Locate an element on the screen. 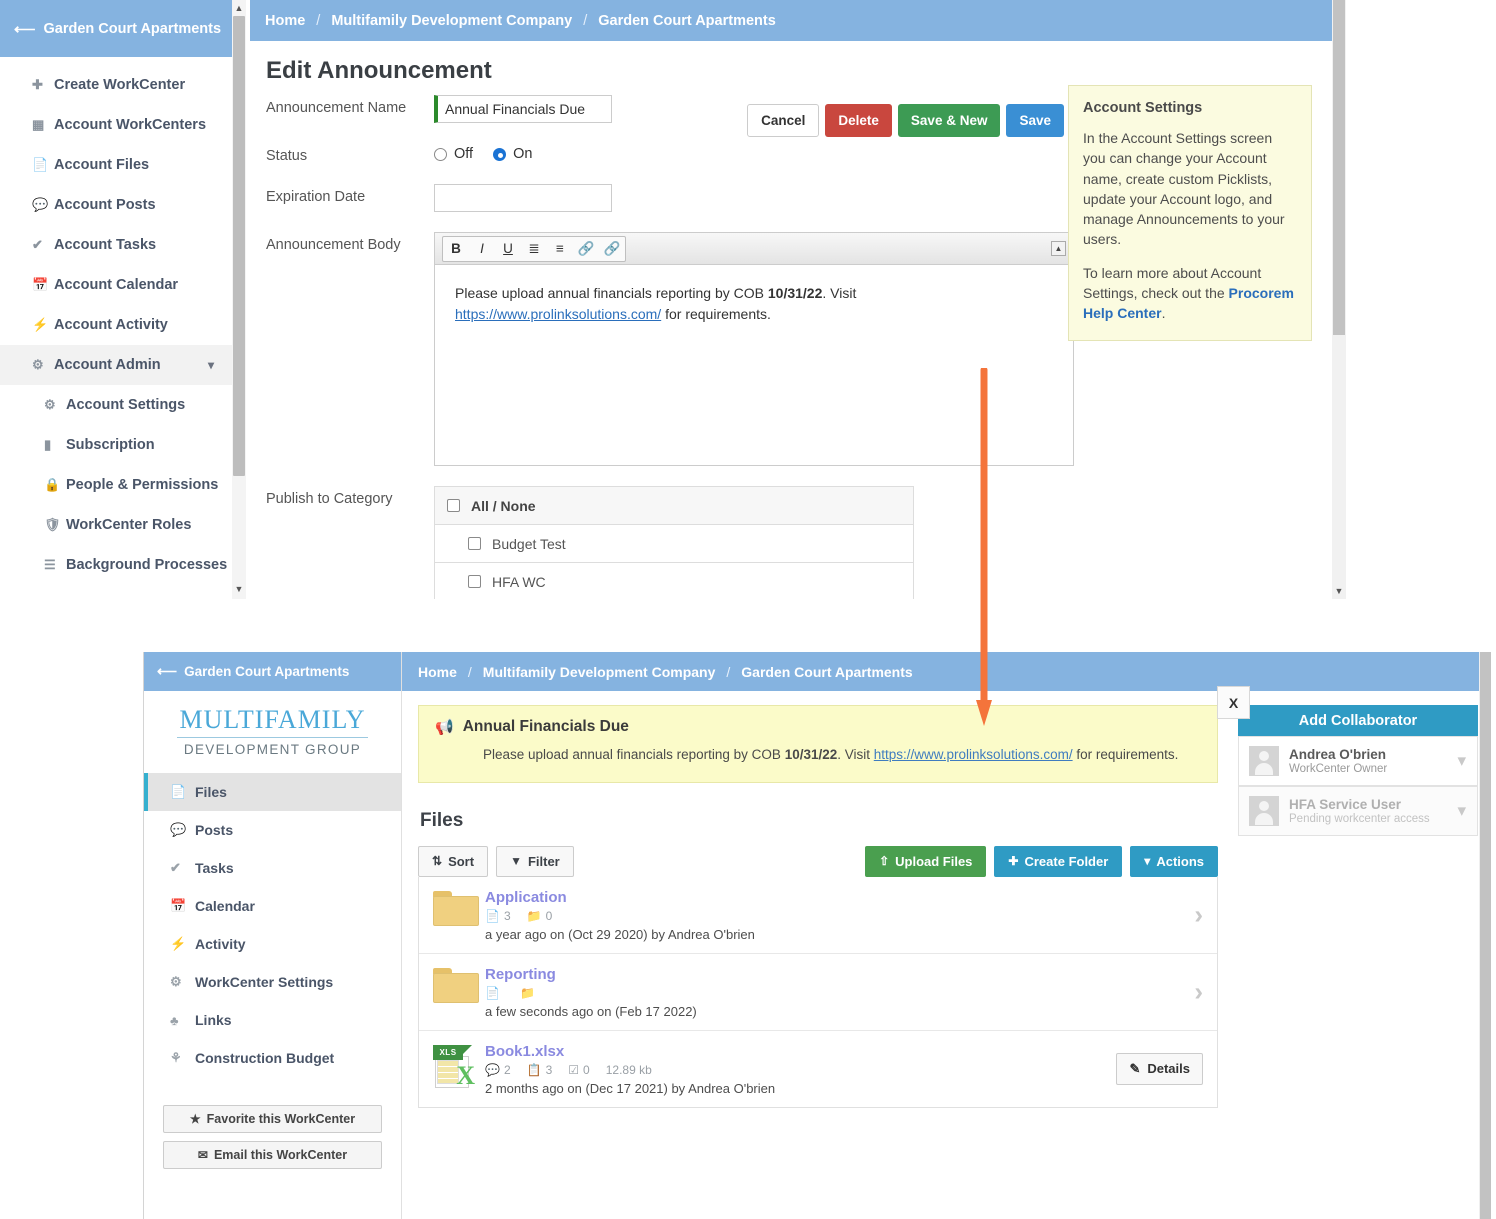 The width and height of the screenshot is (1496, 1219). sidebar-item-people-permissions: 🔒 People & Permissions is located at coordinates (116, 485).